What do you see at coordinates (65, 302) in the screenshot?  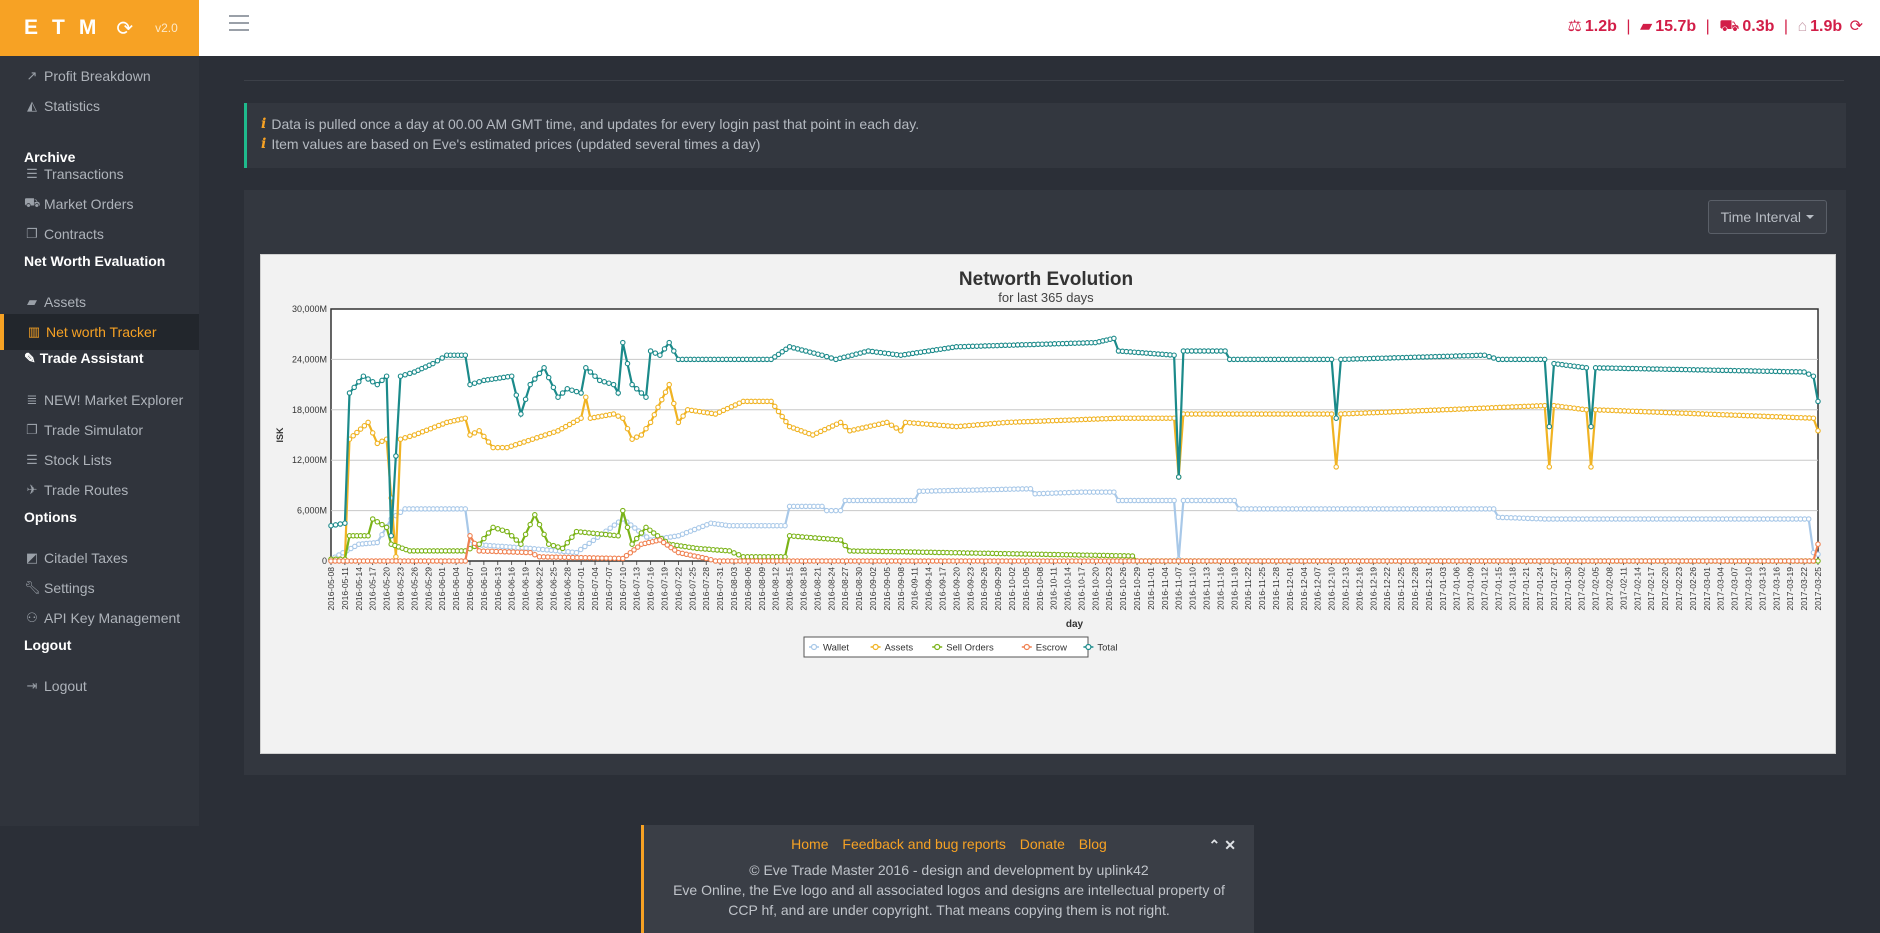 I see `sidebar-item-label: Assets` at bounding box center [65, 302].